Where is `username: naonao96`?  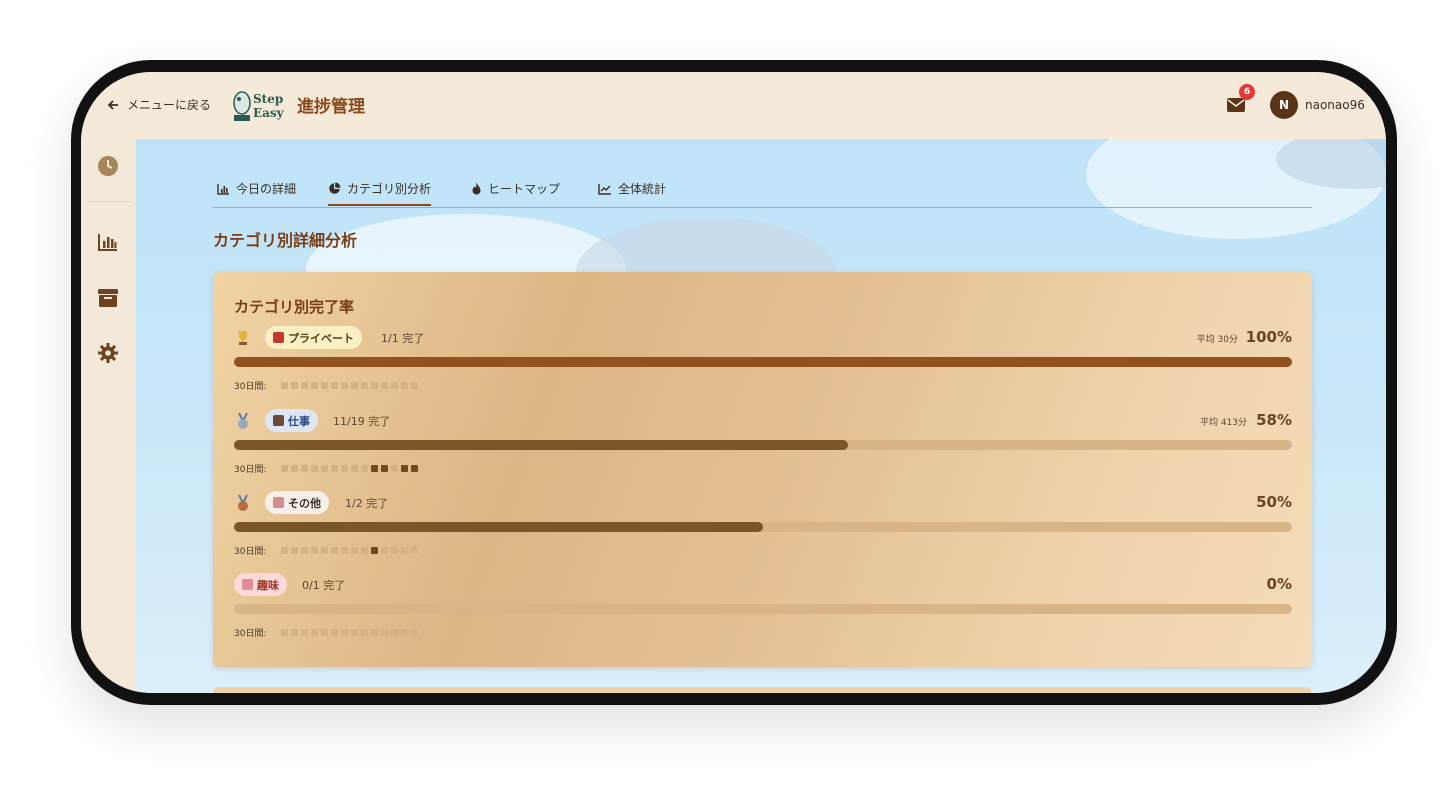 username: naonao96 is located at coordinates (1335, 105).